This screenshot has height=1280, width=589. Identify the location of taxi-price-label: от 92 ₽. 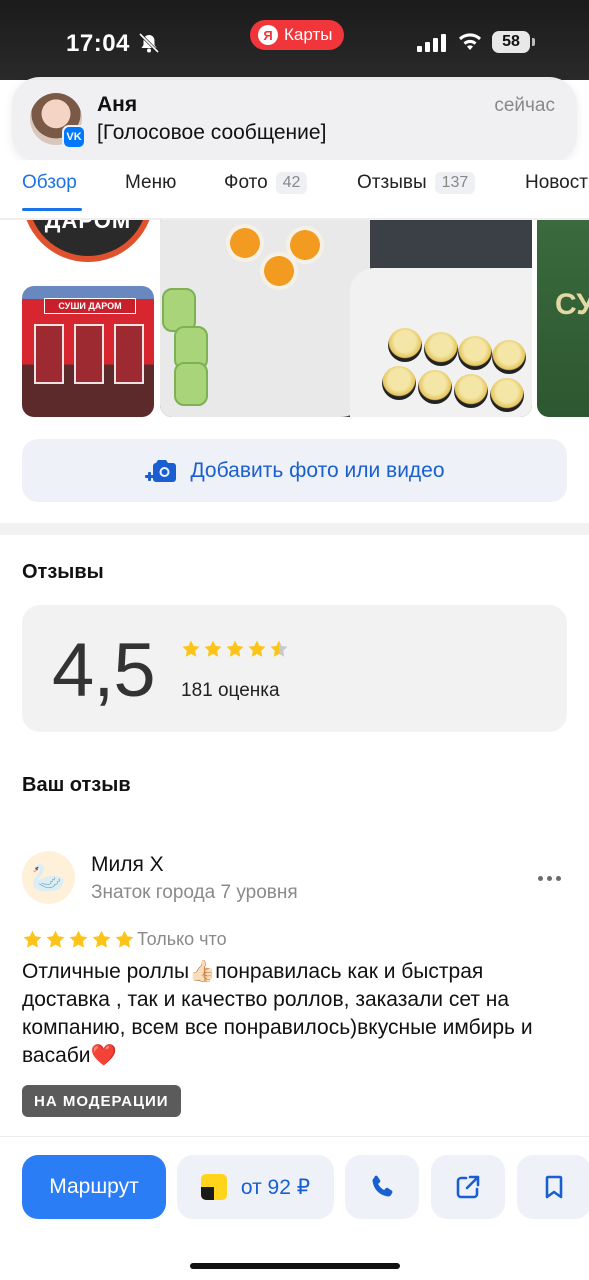
(275, 1187).